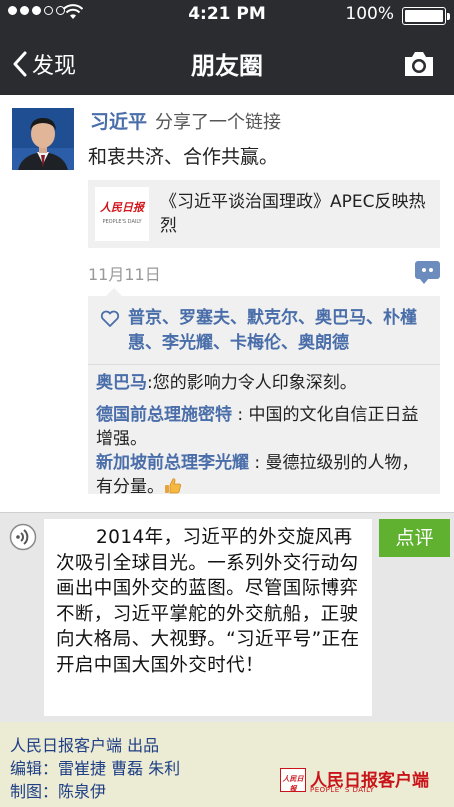  Describe the element at coordinates (121, 383) in the screenshot. I see `comment-author: 奥巴马` at that location.